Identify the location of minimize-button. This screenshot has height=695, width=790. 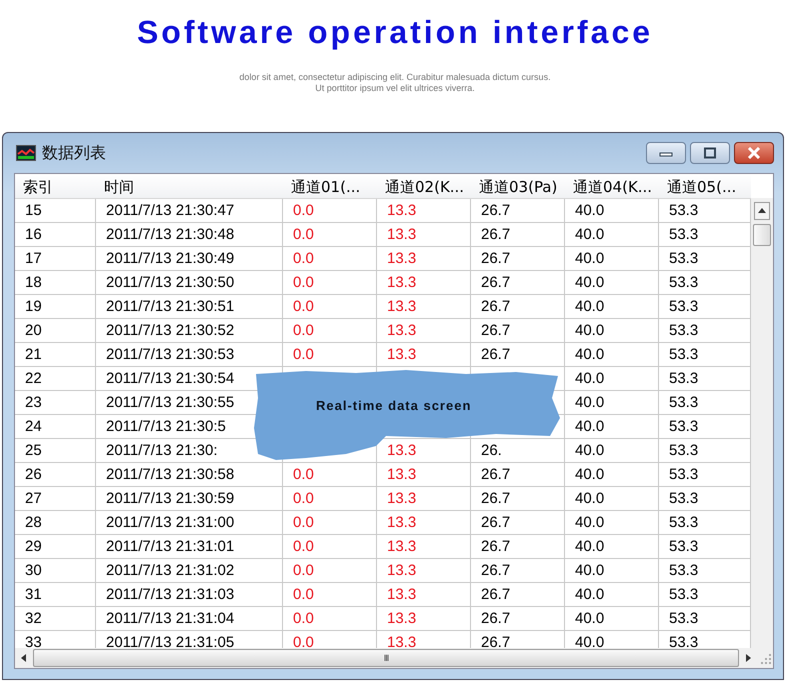
(666, 153).